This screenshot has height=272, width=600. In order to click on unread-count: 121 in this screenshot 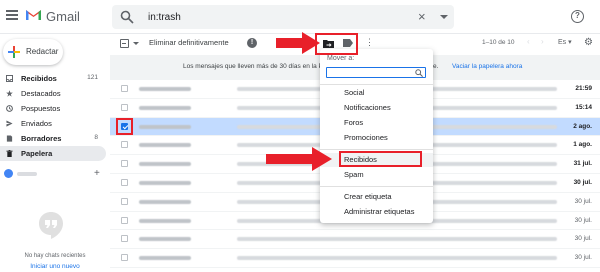, I will do `click(92, 77)`.